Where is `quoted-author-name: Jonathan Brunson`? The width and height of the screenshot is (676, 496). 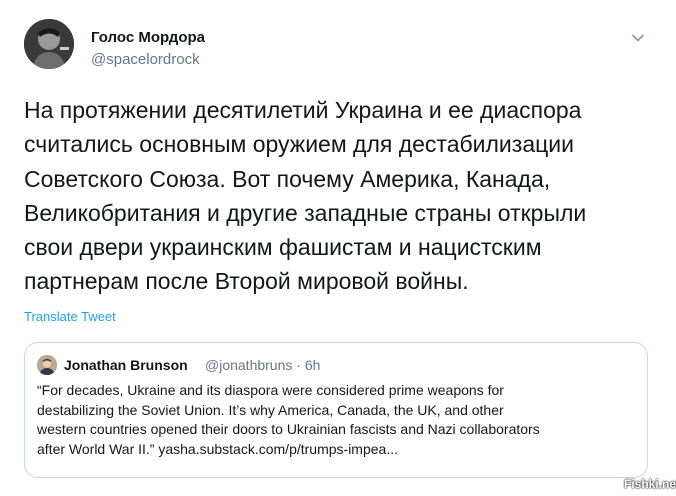
quoted-author-name: Jonathan Brunson is located at coordinates (126, 365).